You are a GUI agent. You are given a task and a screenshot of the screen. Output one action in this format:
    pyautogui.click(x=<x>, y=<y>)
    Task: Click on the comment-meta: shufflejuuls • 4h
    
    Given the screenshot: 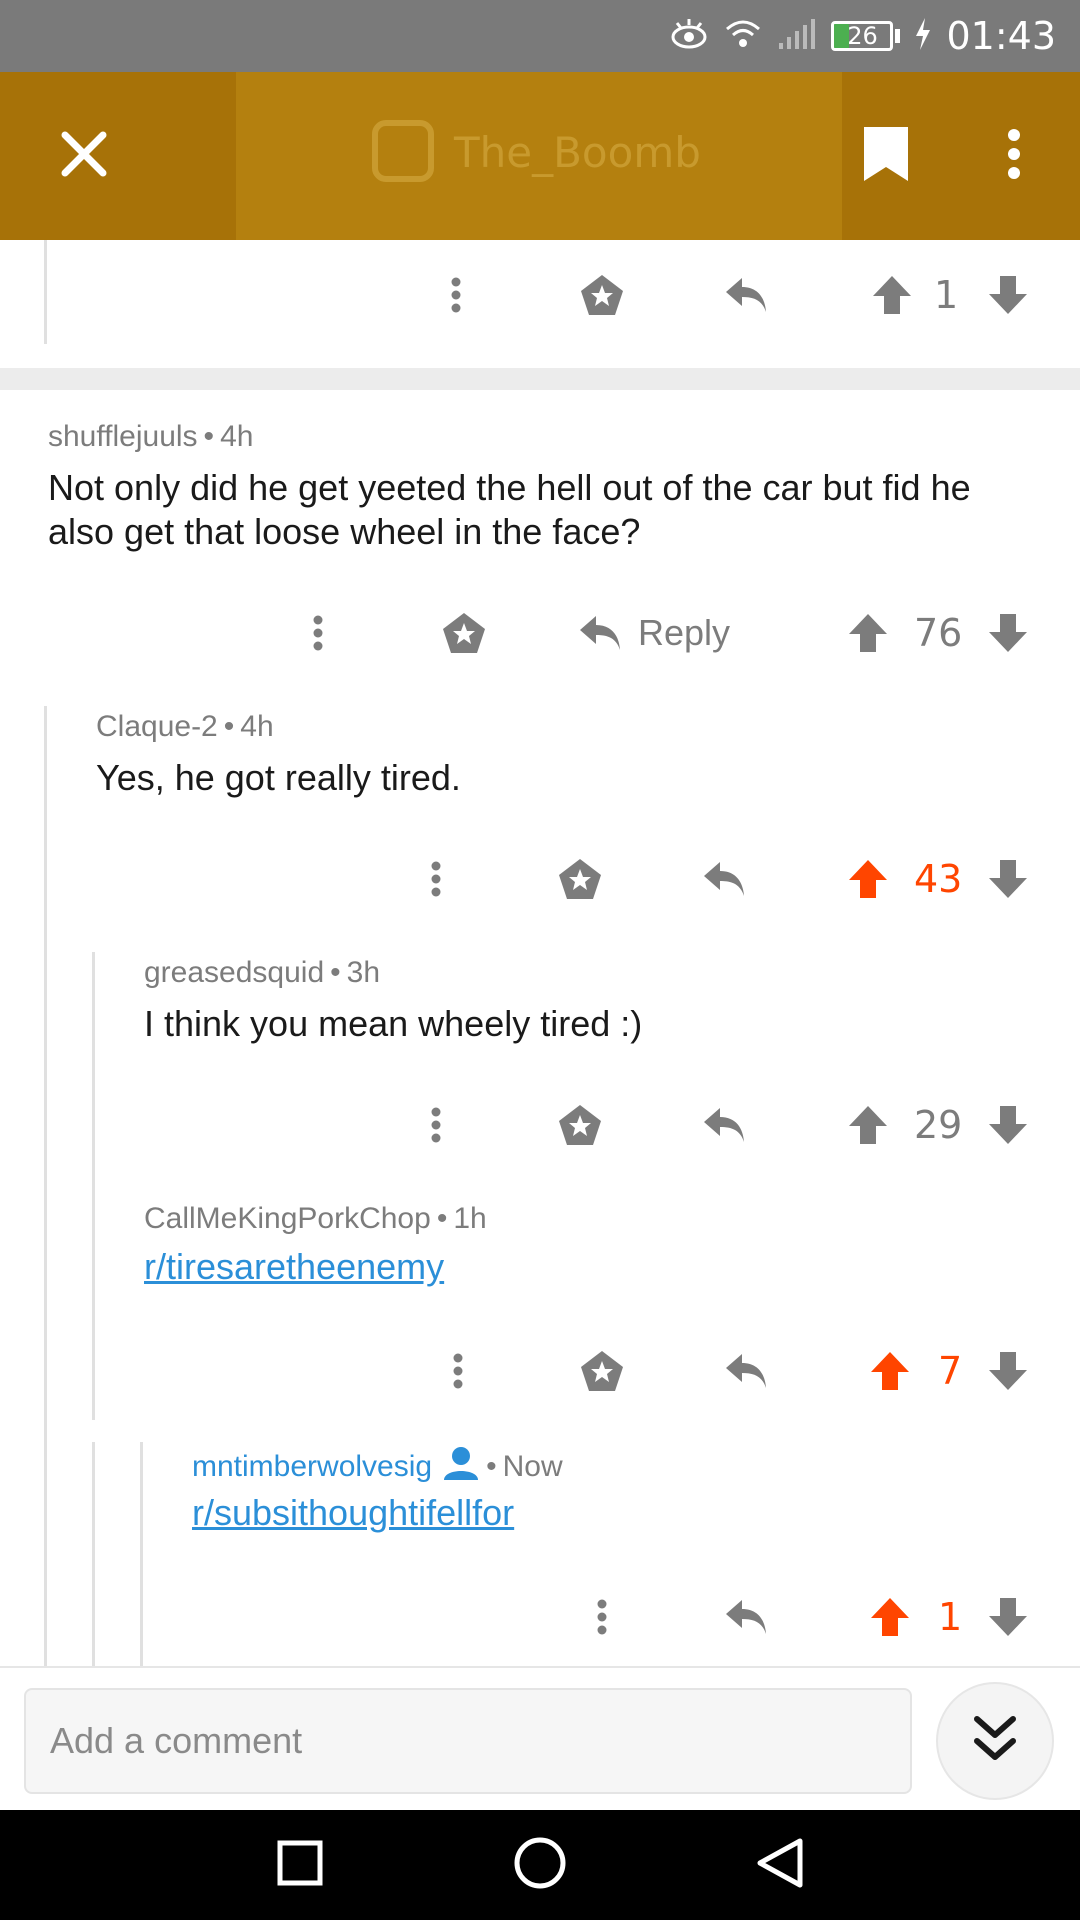 What is the action you would take?
    pyautogui.click(x=151, y=436)
    